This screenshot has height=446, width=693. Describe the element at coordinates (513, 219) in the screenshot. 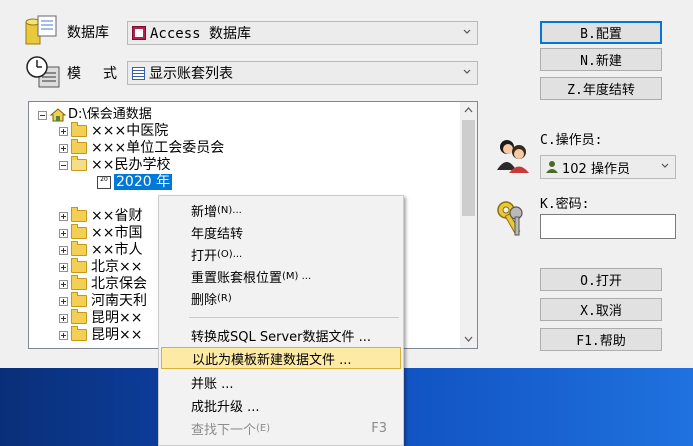

I see `keys-icon` at that location.